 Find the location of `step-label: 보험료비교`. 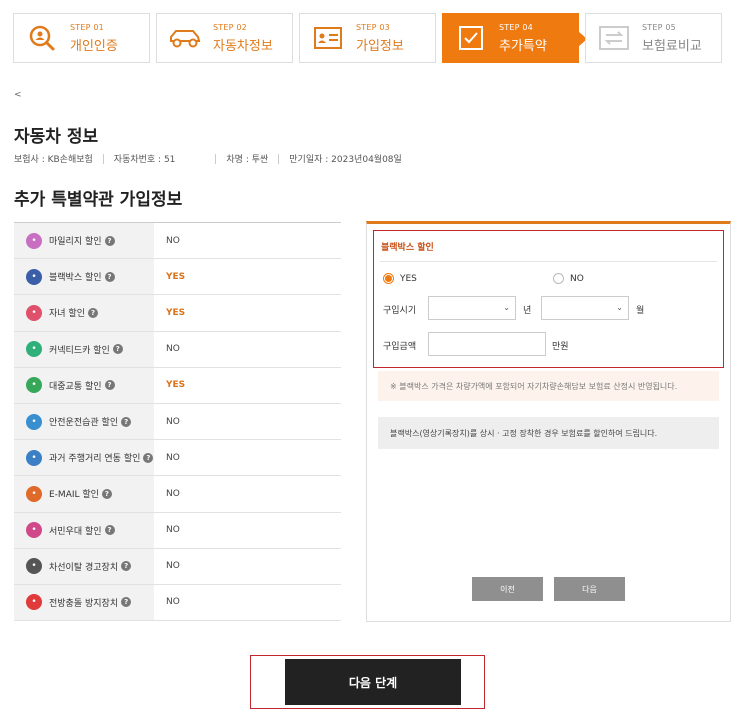

step-label: 보험료비교 is located at coordinates (672, 46).